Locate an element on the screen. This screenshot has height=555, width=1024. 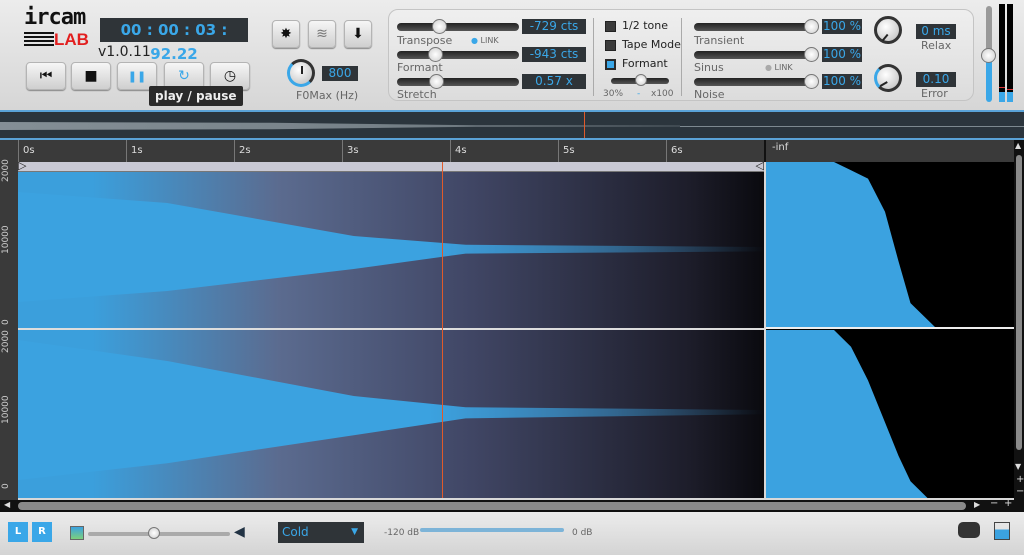
transient-slider is located at coordinates (756, 26).